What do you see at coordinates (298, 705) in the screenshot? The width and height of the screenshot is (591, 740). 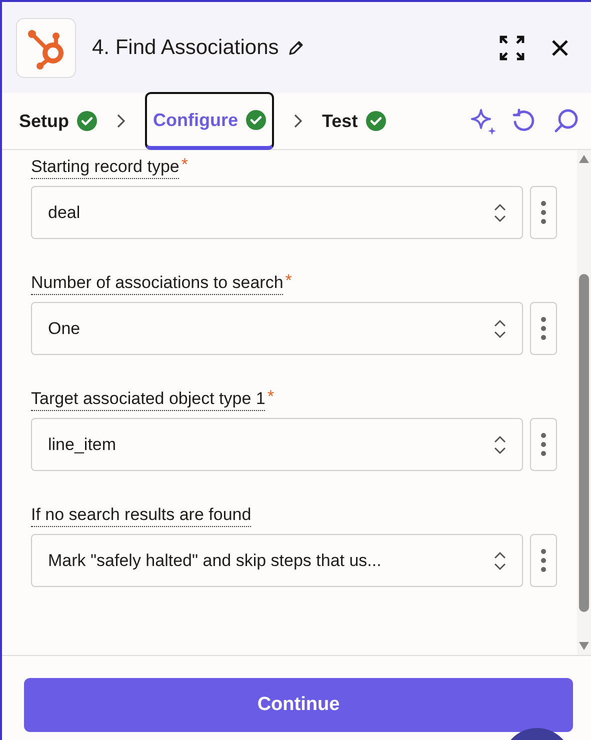 I see `continue-button: Continue` at bounding box center [298, 705].